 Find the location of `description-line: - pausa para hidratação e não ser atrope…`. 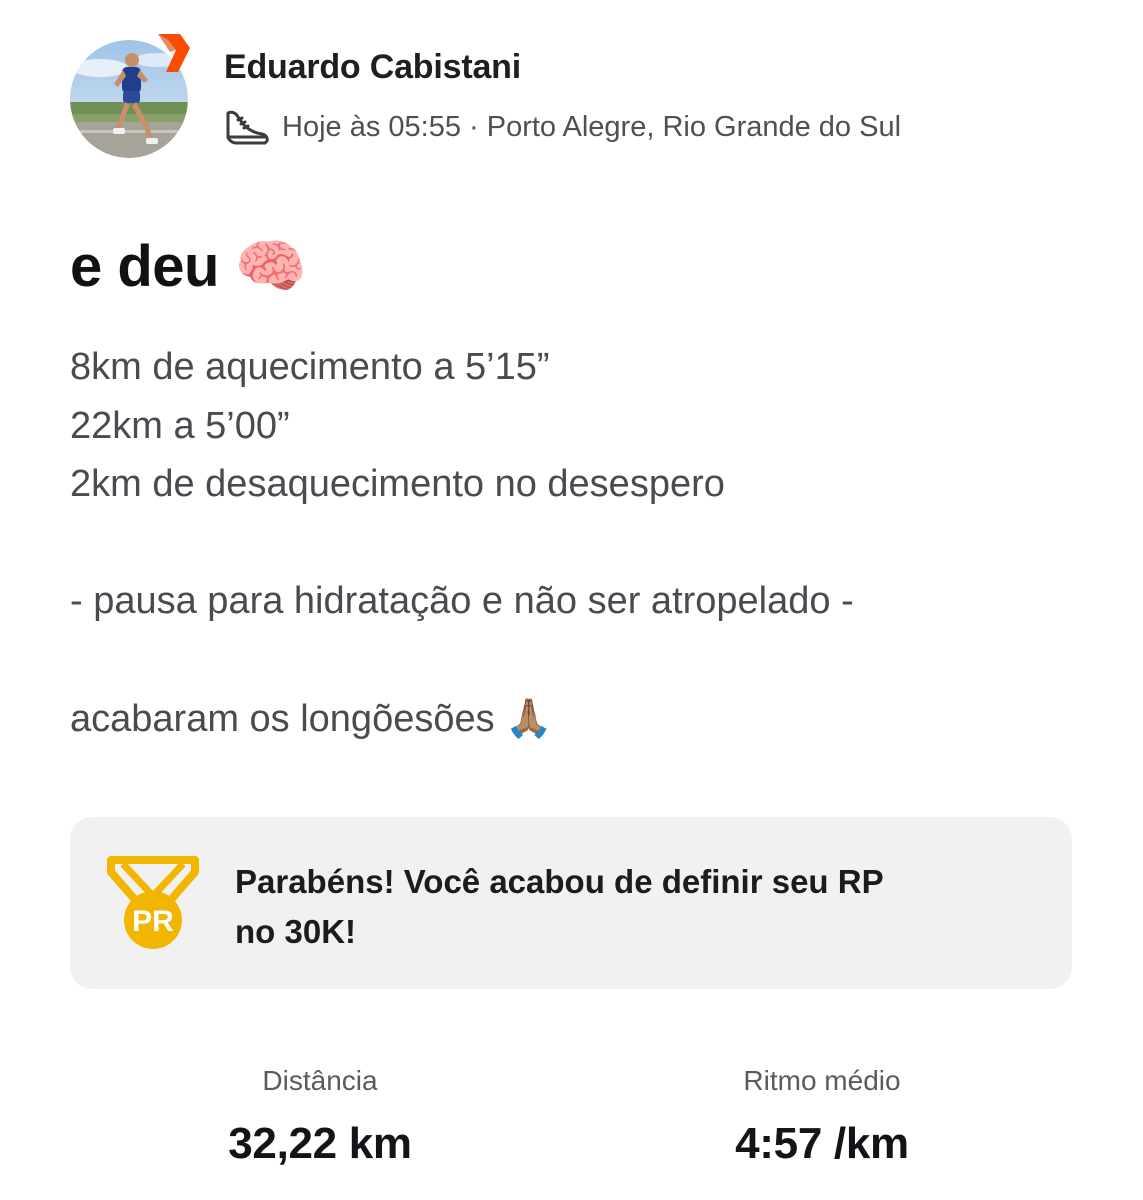

description-line: - pausa para hidratação e não ser atrope… is located at coordinates (462, 601).